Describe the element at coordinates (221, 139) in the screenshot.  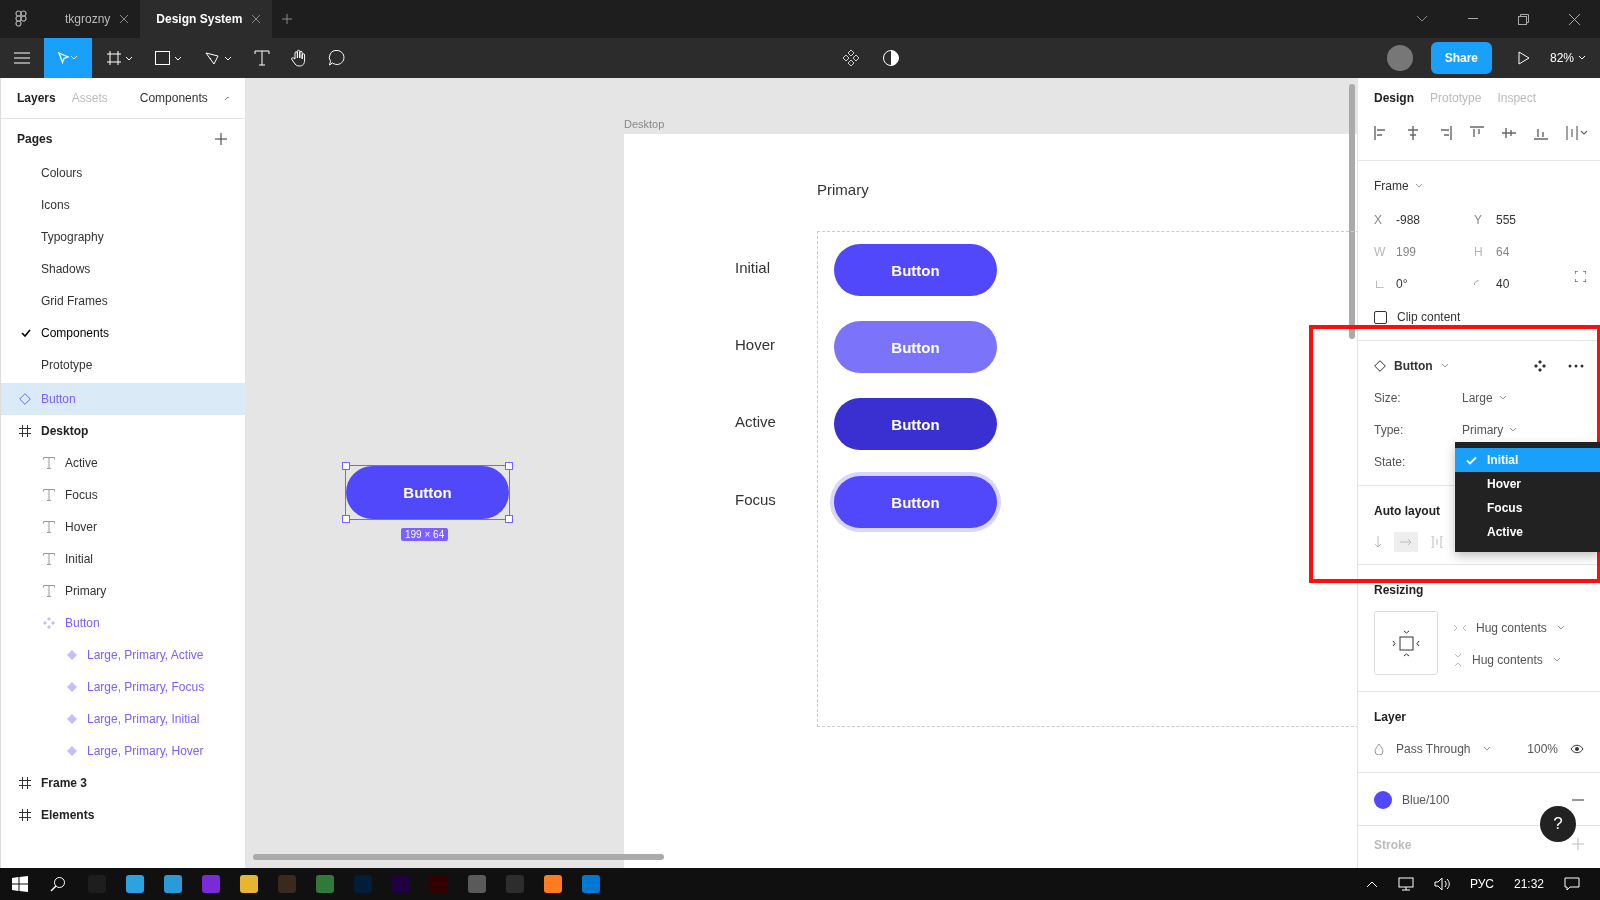
I see `add-icon` at that location.